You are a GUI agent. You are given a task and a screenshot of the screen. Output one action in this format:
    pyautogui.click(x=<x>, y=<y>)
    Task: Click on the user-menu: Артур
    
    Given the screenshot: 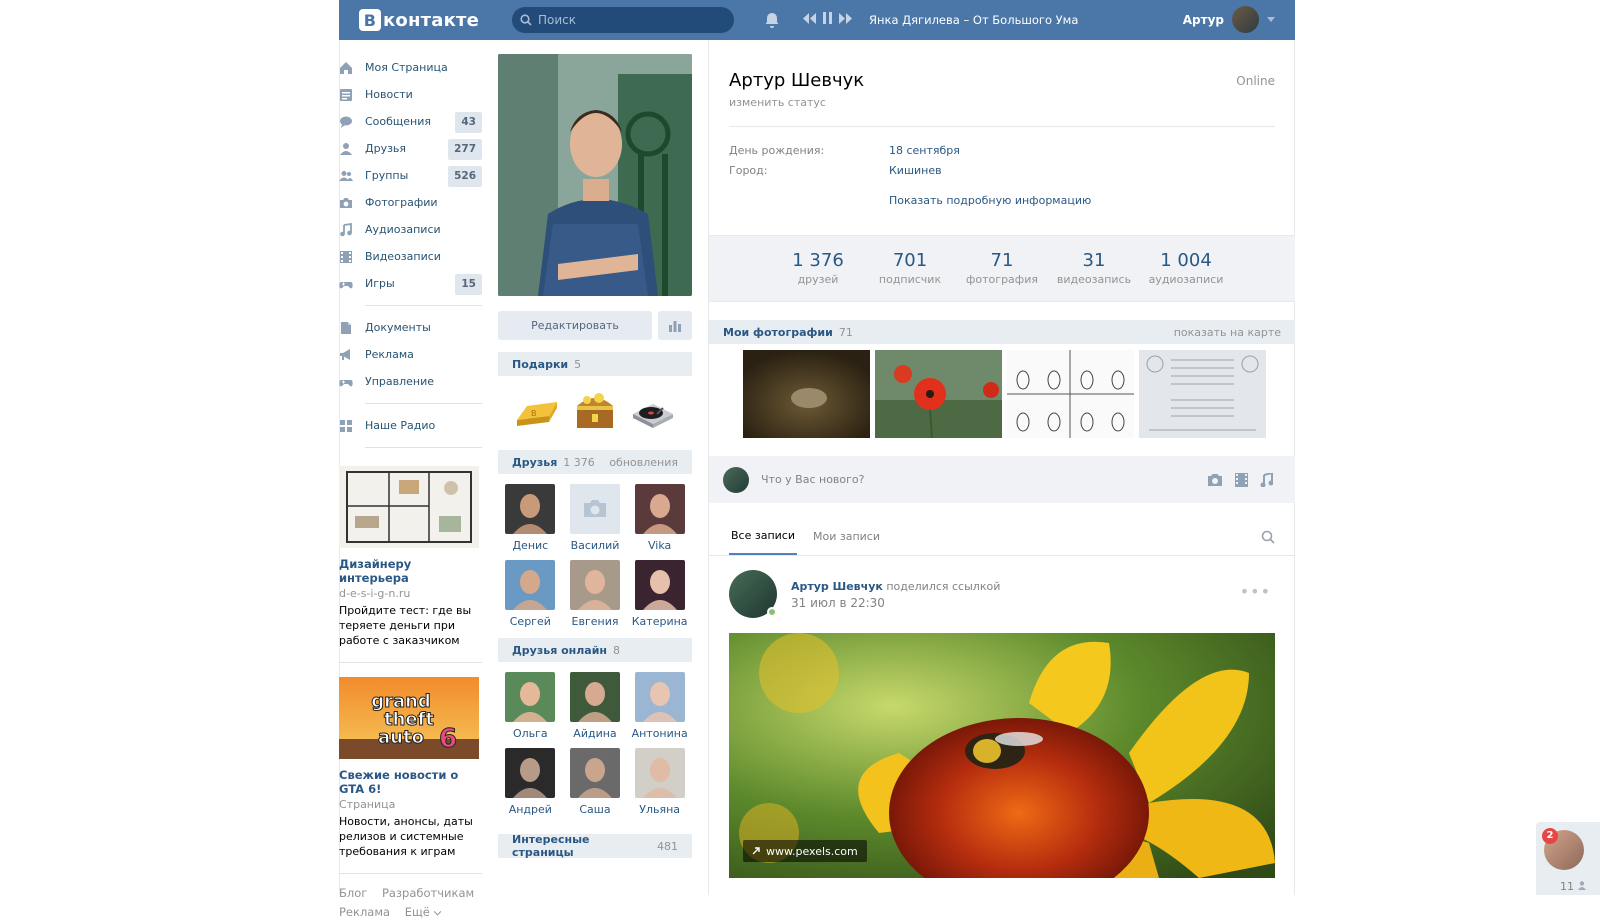 What is the action you would take?
    pyautogui.click(x=1229, y=19)
    